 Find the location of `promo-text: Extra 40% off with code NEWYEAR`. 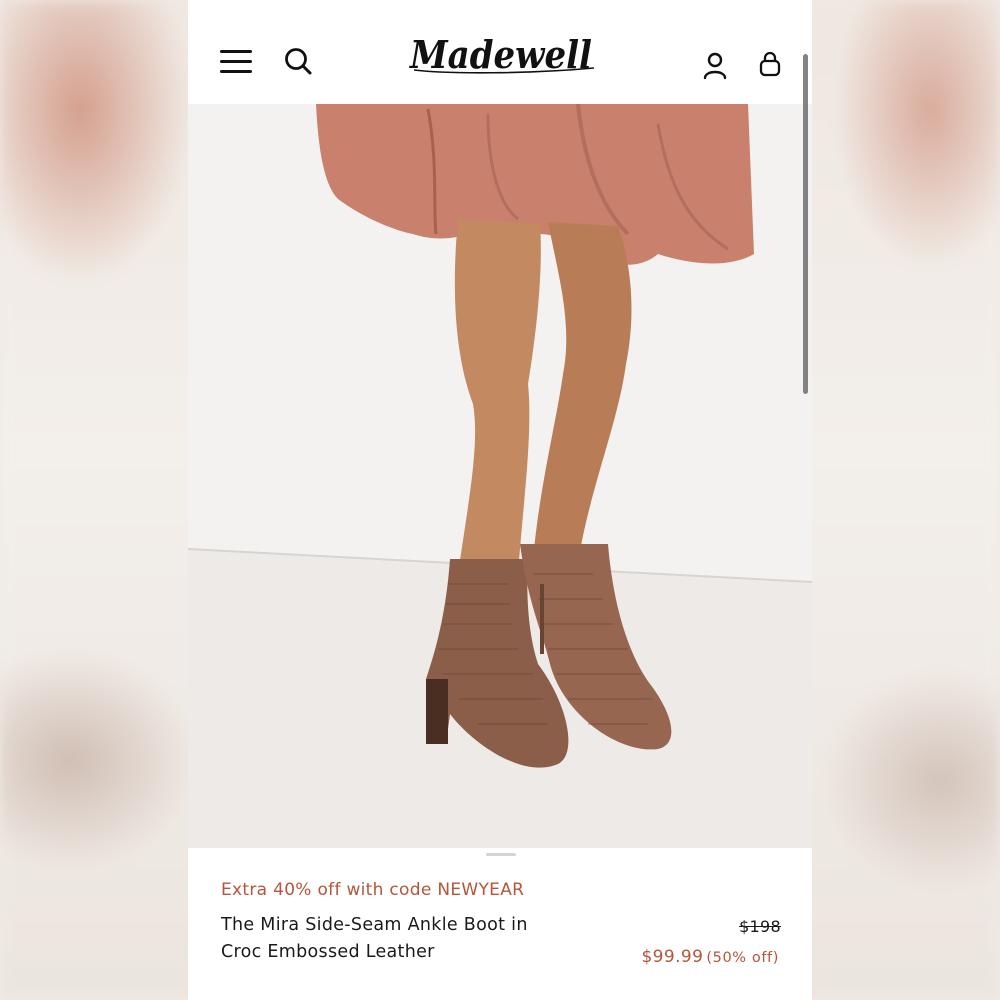

promo-text: Extra 40% off with code NEWYEAR is located at coordinates (373, 890).